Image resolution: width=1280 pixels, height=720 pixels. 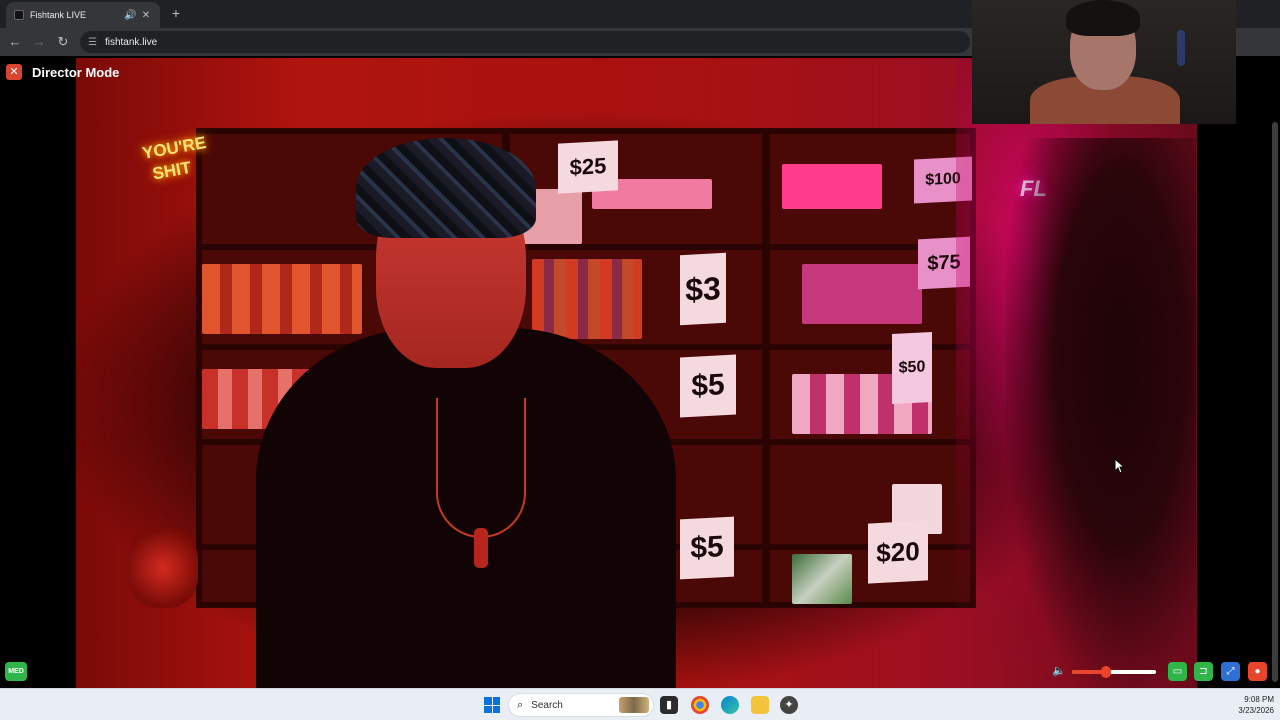 I want to click on clock-date: 3/23/2026, so click(x=1256, y=710).